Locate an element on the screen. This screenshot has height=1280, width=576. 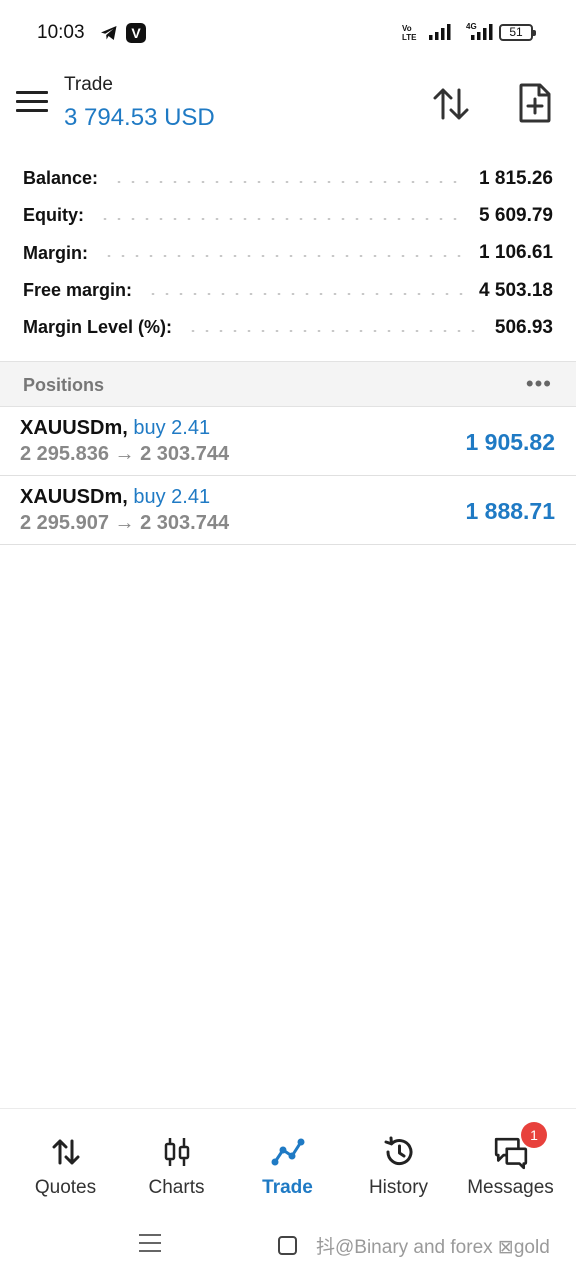
summary-label: Balance: is located at coordinates (61, 178).